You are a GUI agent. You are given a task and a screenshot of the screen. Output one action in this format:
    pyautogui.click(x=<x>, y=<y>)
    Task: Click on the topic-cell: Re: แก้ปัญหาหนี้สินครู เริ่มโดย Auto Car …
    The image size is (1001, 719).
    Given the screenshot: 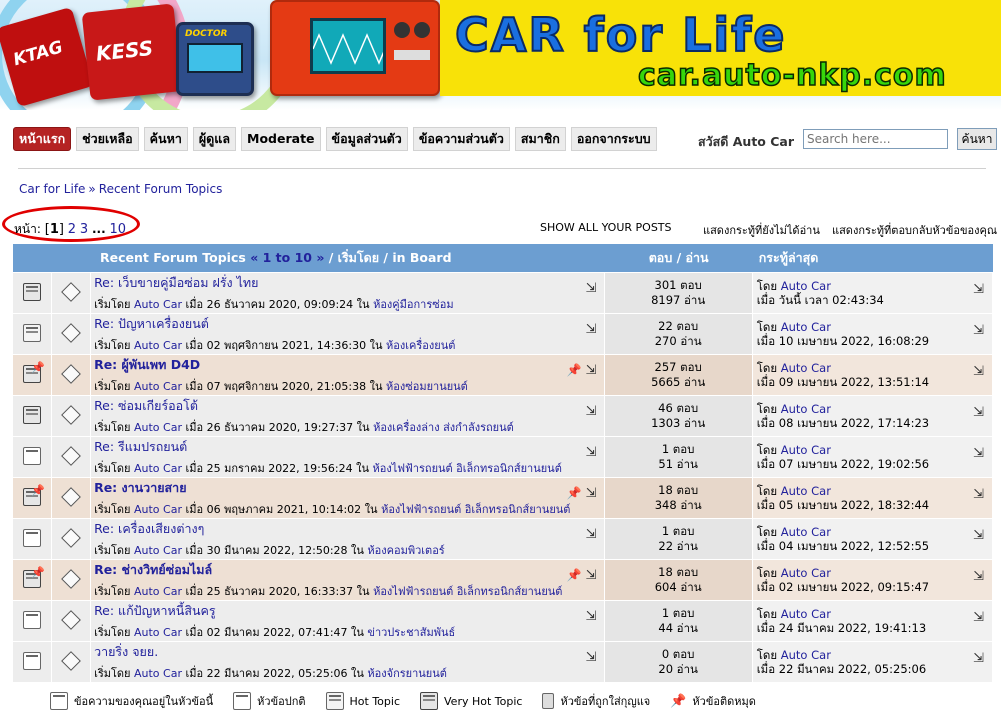 What is the action you would take?
    pyautogui.click(x=348, y=621)
    